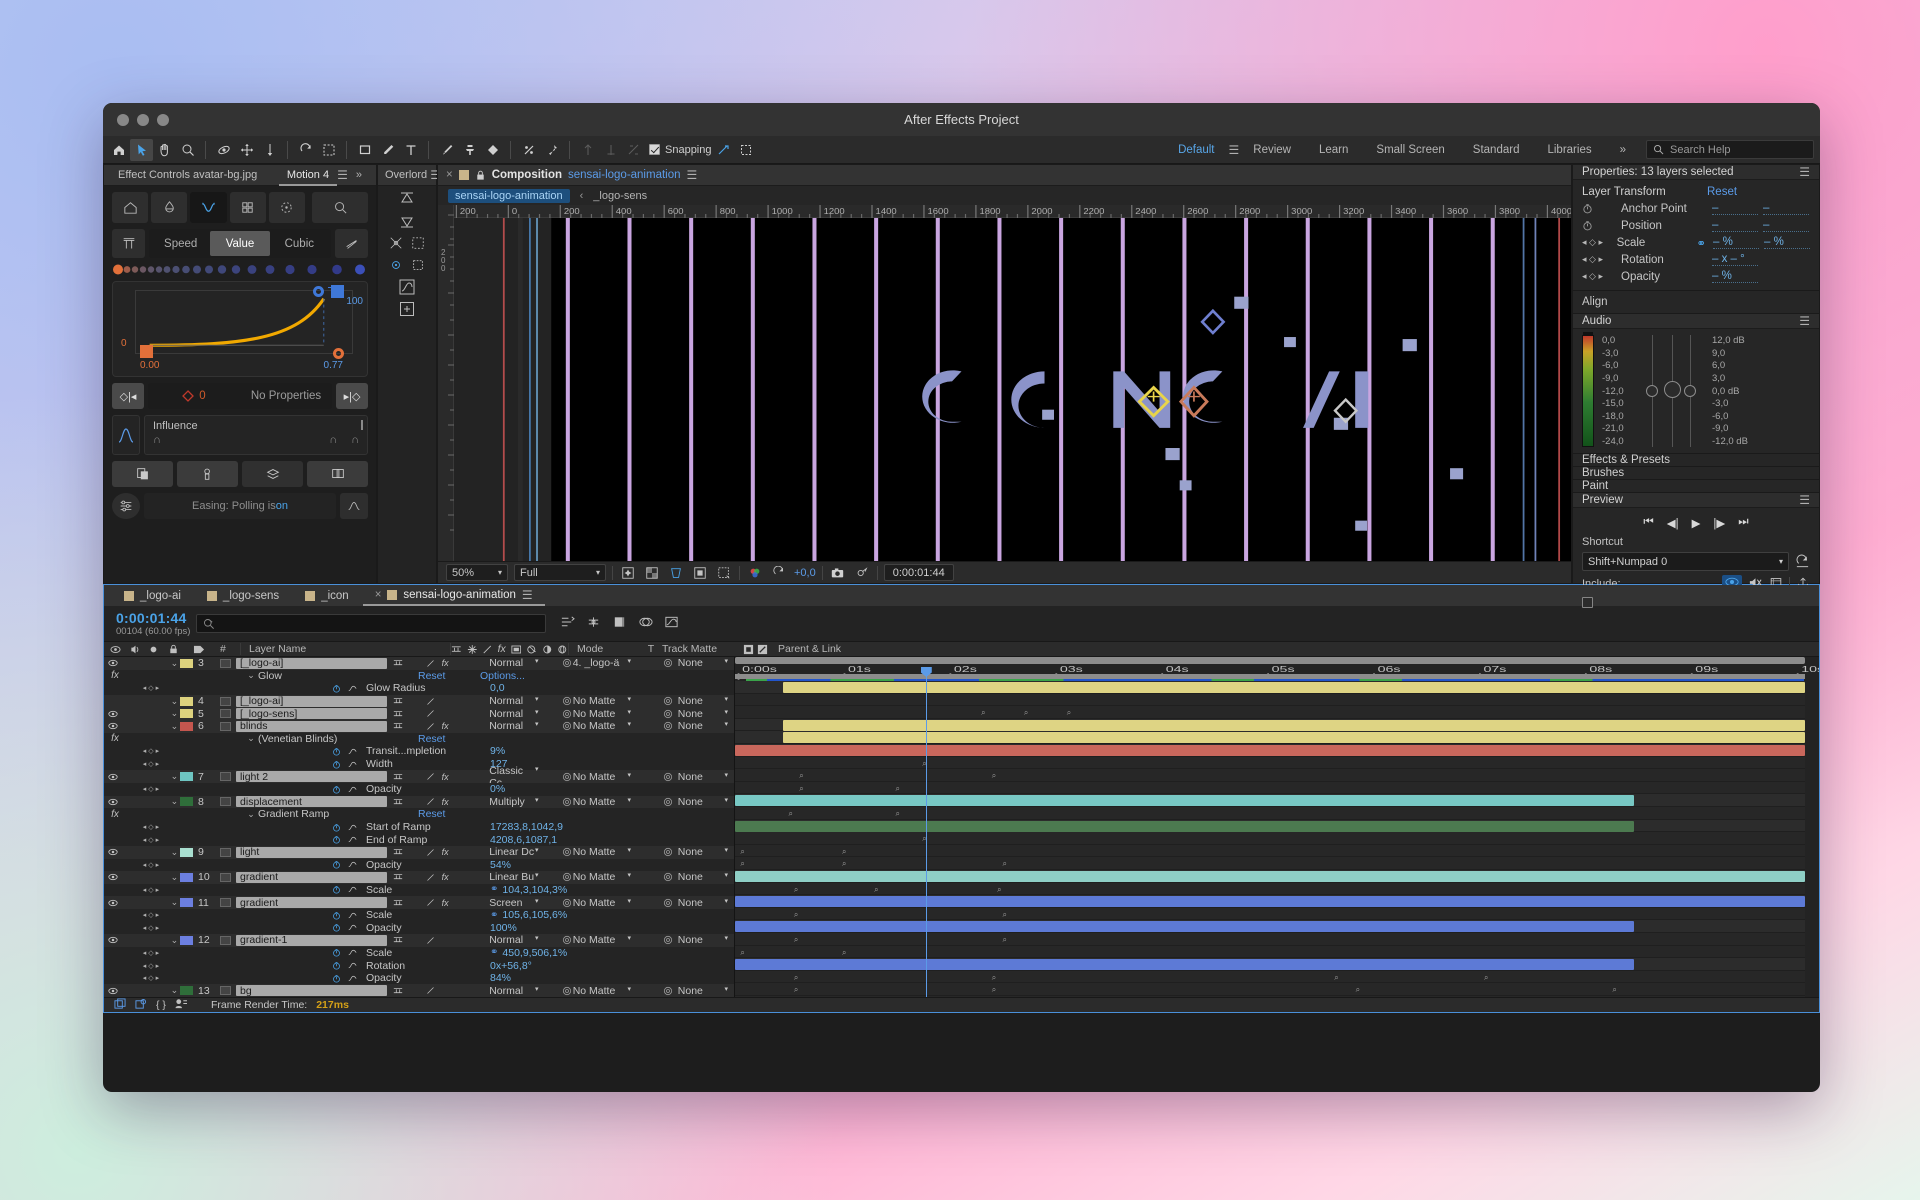 The width and height of the screenshot is (1920, 1200). Describe the element at coordinates (419, 953) in the screenshot. I see `property-row: ◂◇▸ Scale ⚭ 450,9,506,1%` at that location.